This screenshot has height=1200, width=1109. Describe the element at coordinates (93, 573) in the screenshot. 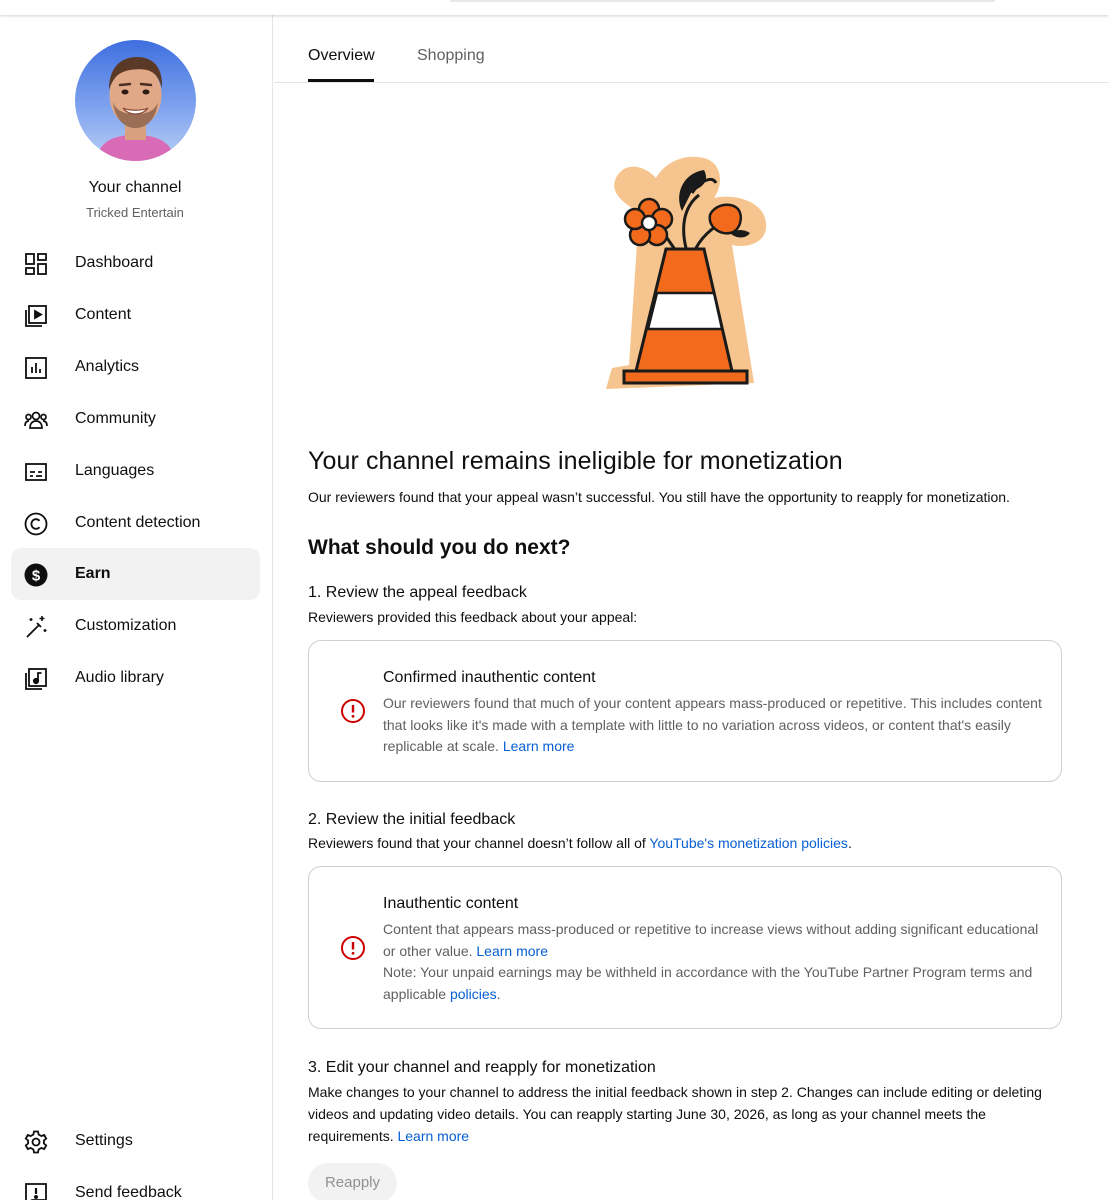

I see `sidebar-item-label: Earn` at that location.